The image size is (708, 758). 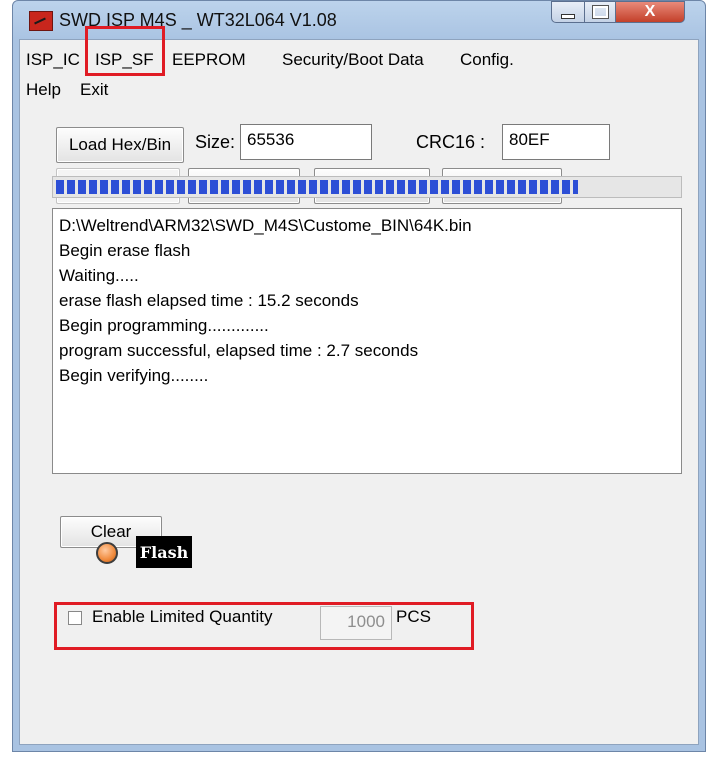 What do you see at coordinates (451, 142) in the screenshot?
I see `crc16-label: CRC16 :` at bounding box center [451, 142].